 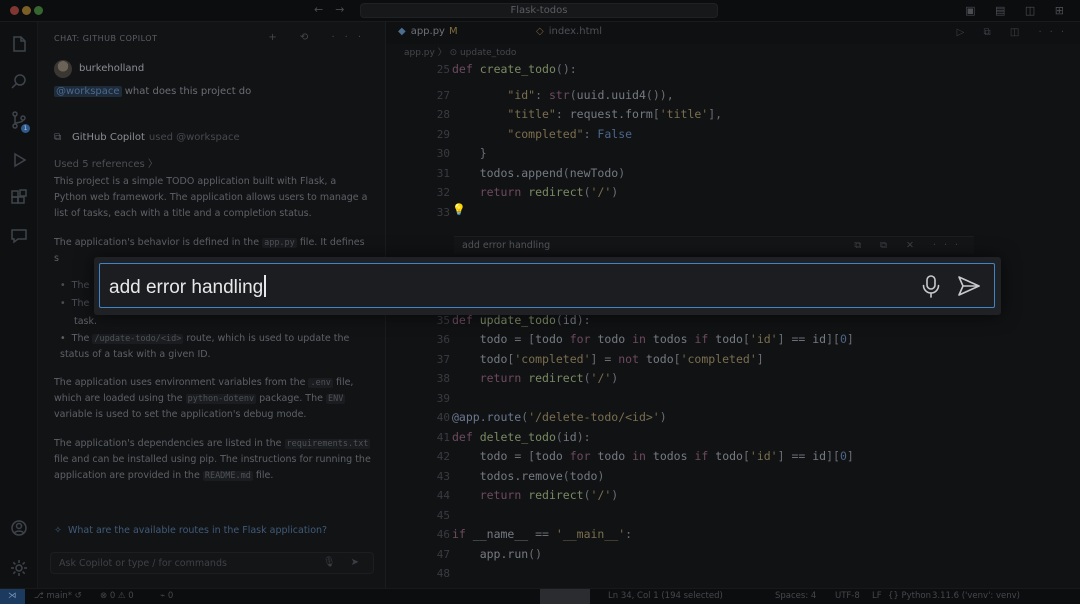 I want to click on line-number: 38, so click(x=443, y=378).